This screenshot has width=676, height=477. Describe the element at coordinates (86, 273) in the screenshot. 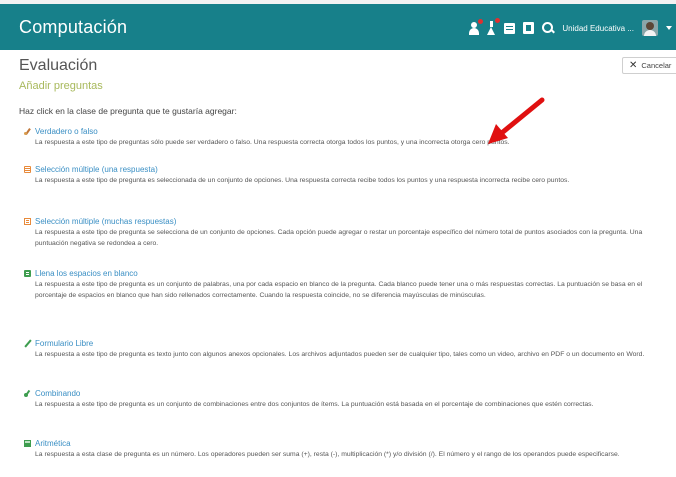

I see `question-type-link: Llena los espacios en blanco` at that location.